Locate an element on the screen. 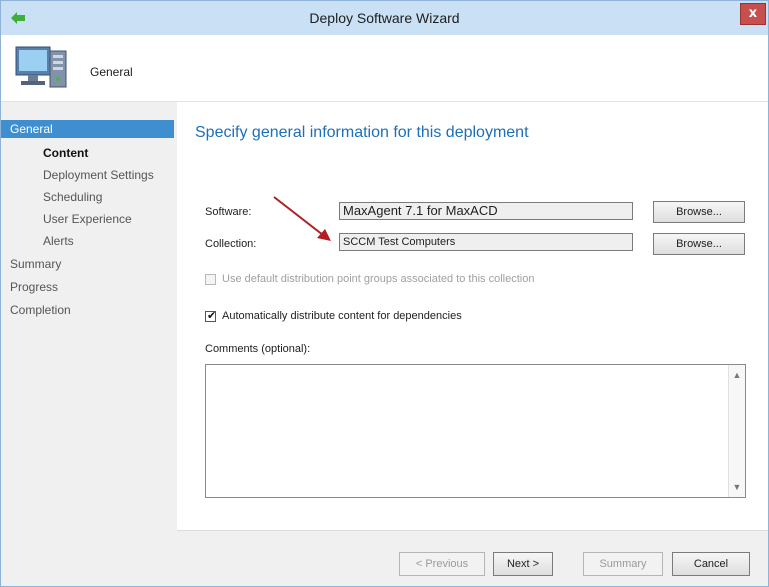 Image resolution: width=769 pixels, height=587 pixels. nav-item-progress: Progress is located at coordinates (34, 287).